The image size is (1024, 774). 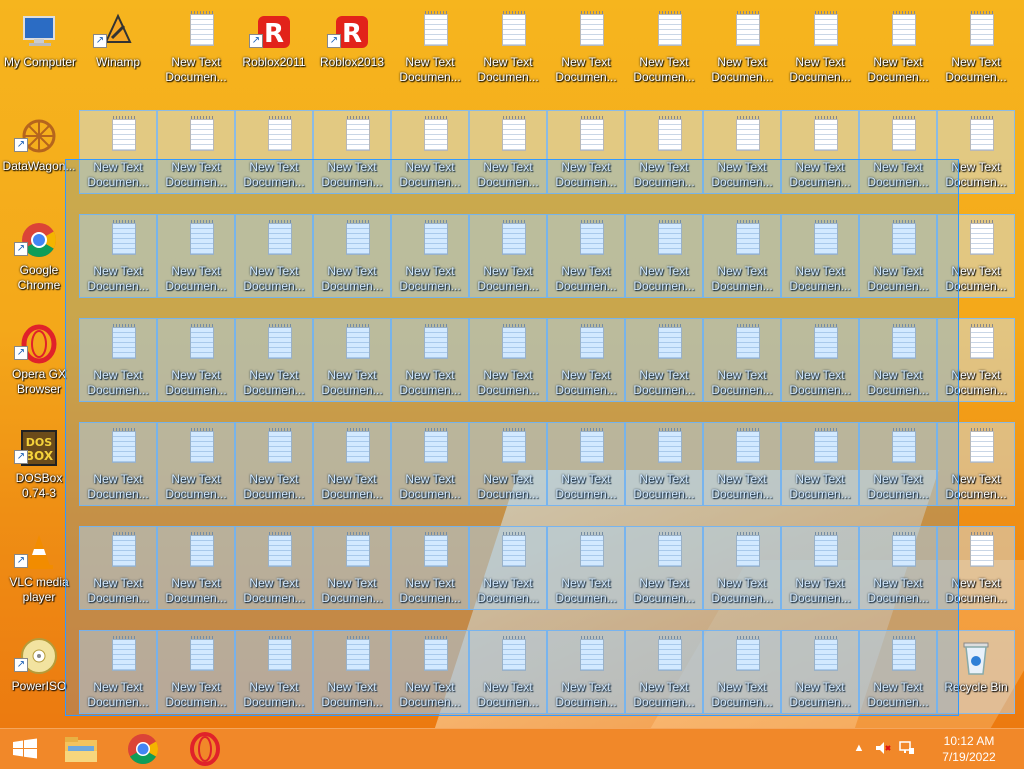 I want to click on volume-muted-icon, so click(x=883, y=748).